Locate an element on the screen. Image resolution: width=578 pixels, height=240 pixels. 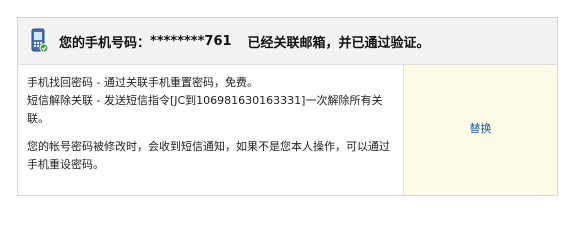
replace-phone-link: 替换 is located at coordinates (481, 128).